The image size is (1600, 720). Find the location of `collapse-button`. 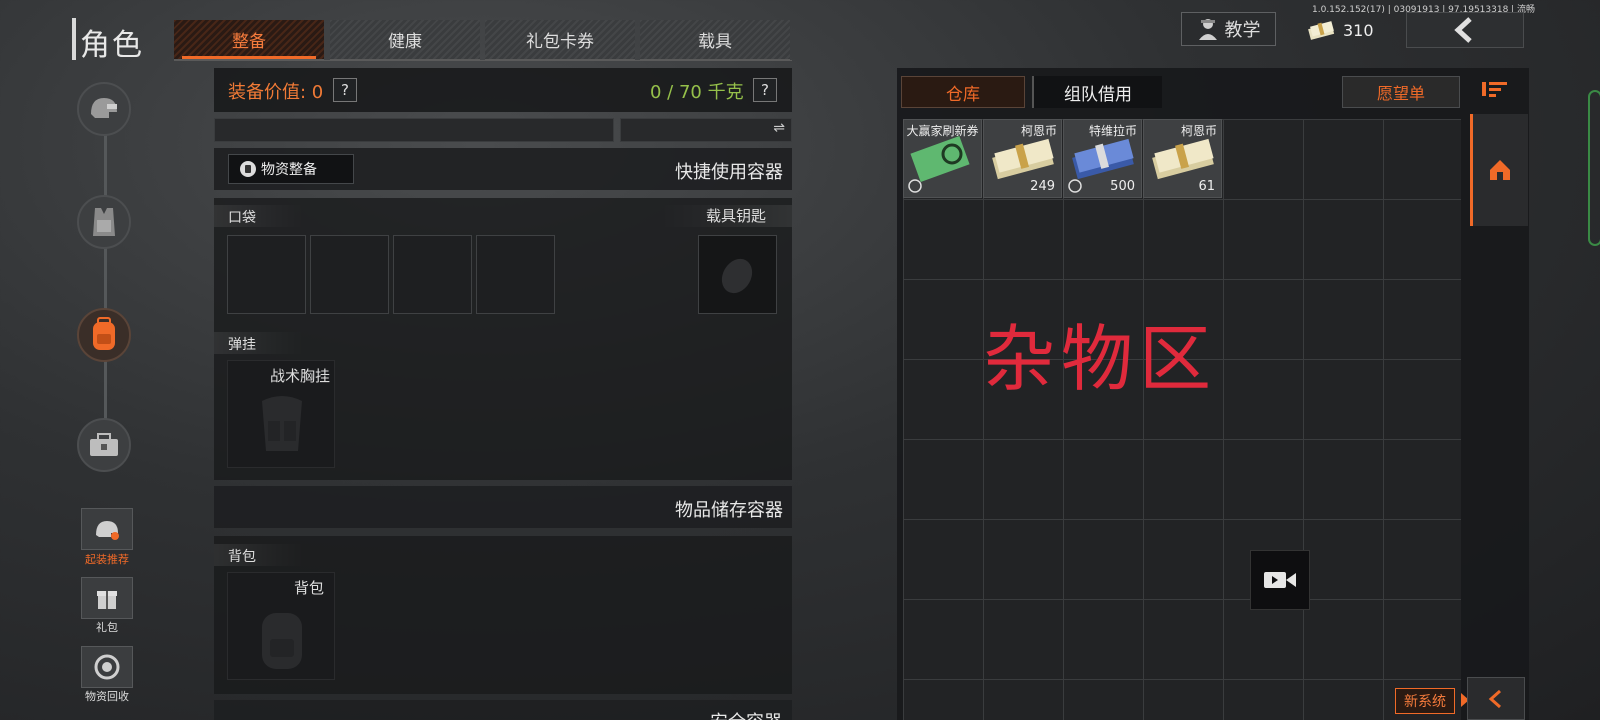

collapse-button is located at coordinates (1496, 698).